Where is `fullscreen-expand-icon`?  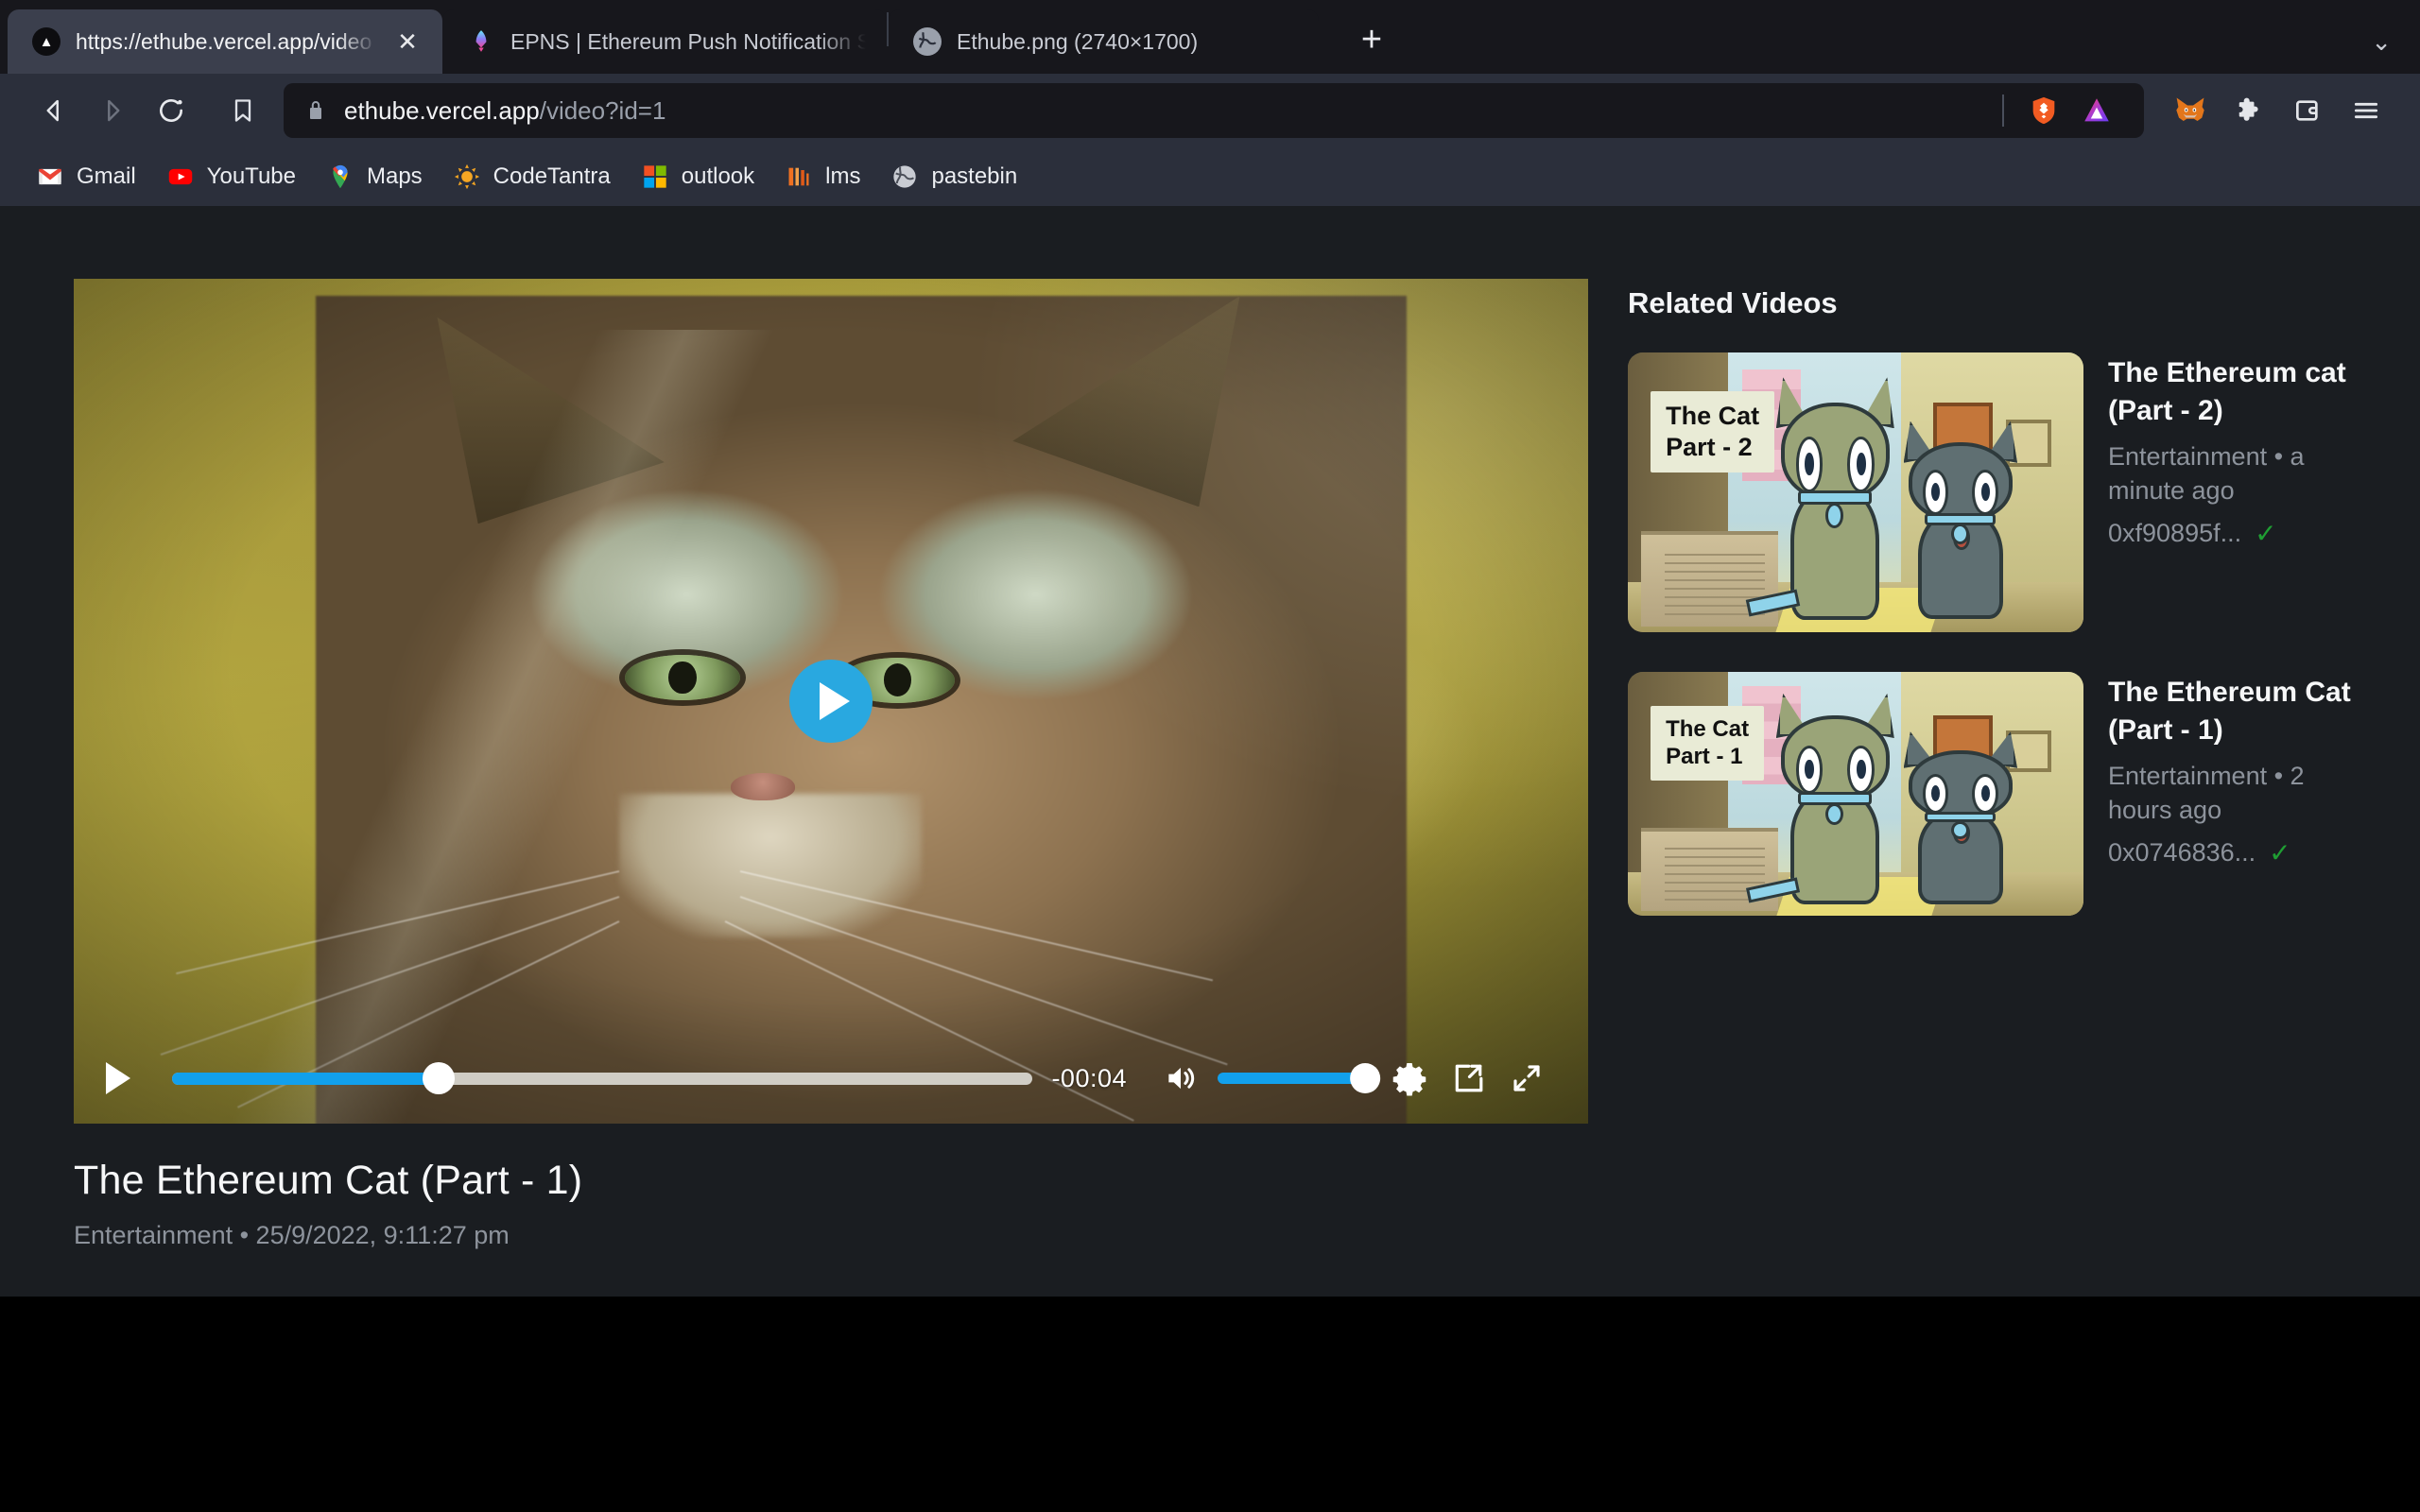 fullscreen-expand-icon is located at coordinates (1526, 1078).